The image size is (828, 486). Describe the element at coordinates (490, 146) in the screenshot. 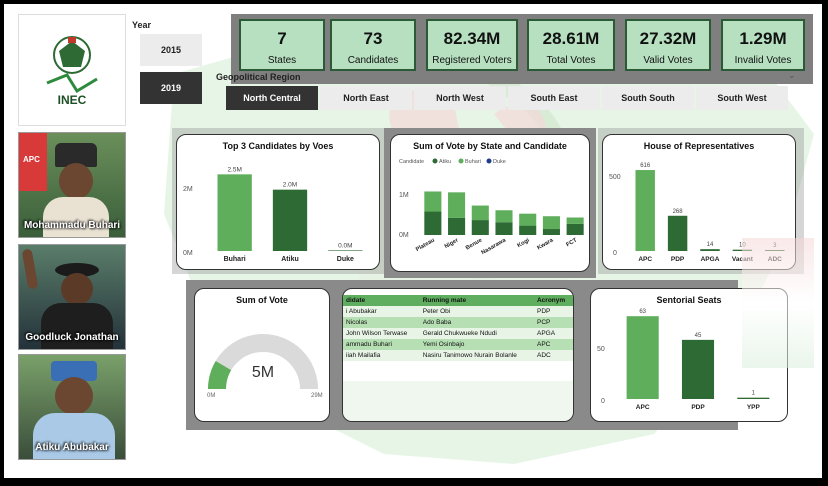

I see `state-vote-title: Sum of Vote by State and Candidate` at that location.